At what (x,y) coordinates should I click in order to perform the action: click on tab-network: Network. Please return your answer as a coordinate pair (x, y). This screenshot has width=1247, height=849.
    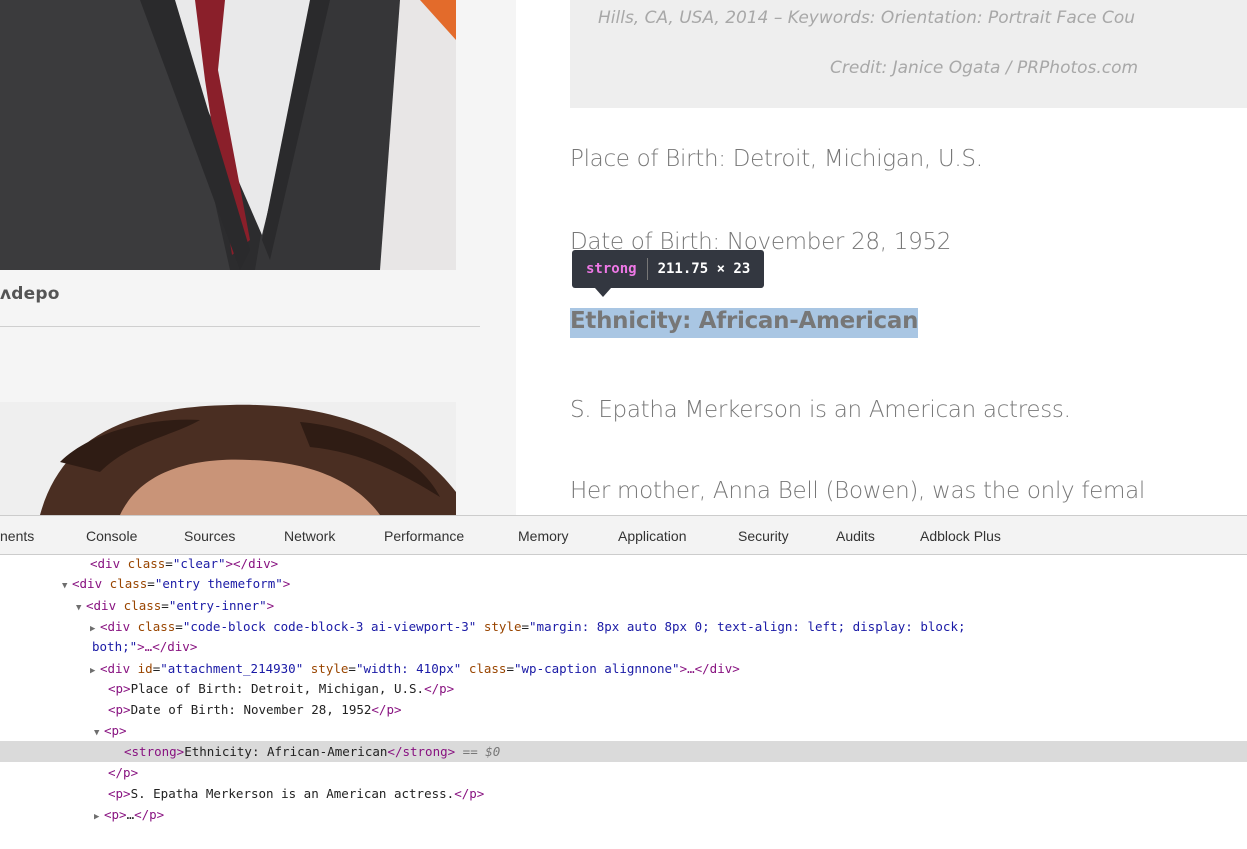
    Looking at the image, I should click on (309, 535).